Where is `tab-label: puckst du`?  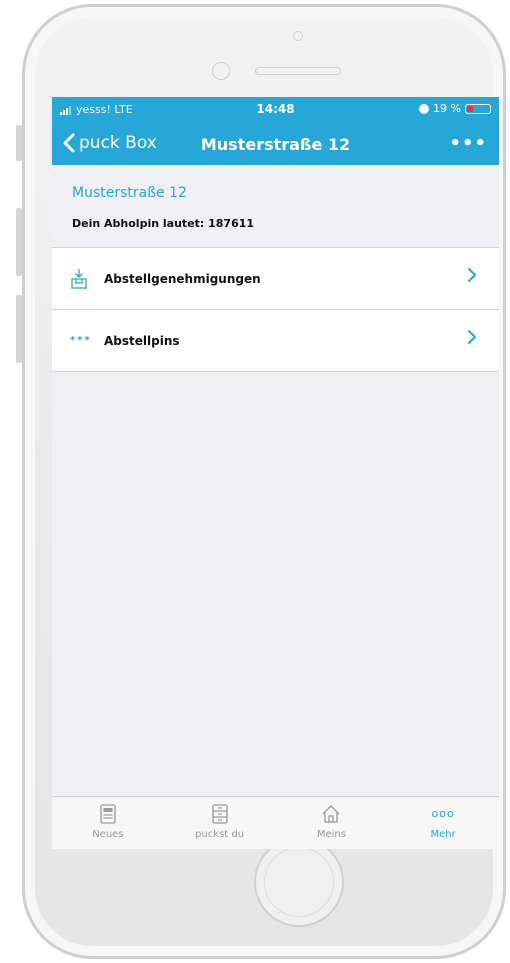 tab-label: puckst du is located at coordinates (220, 834).